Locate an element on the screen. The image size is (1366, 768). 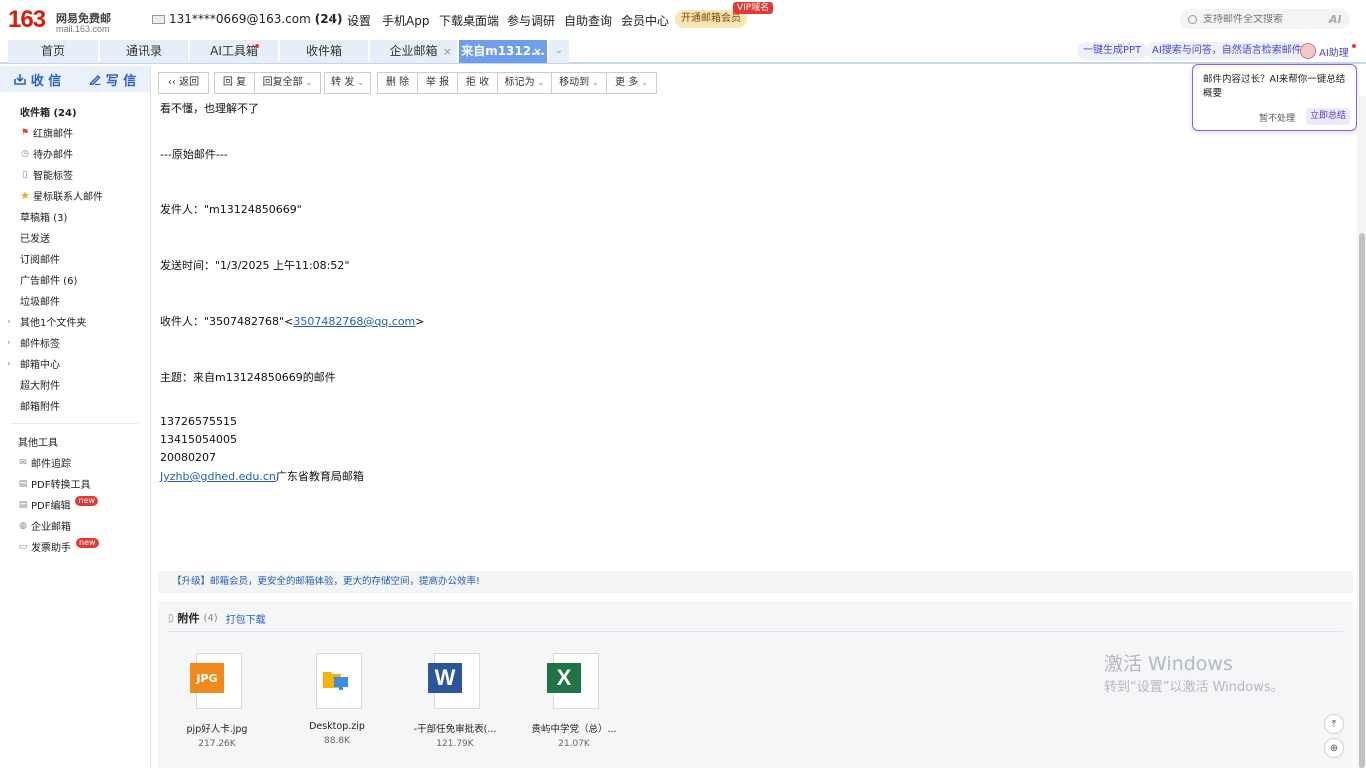
tool-enterprise-mail: ◍ 企业邮箱 is located at coordinates (44, 526).